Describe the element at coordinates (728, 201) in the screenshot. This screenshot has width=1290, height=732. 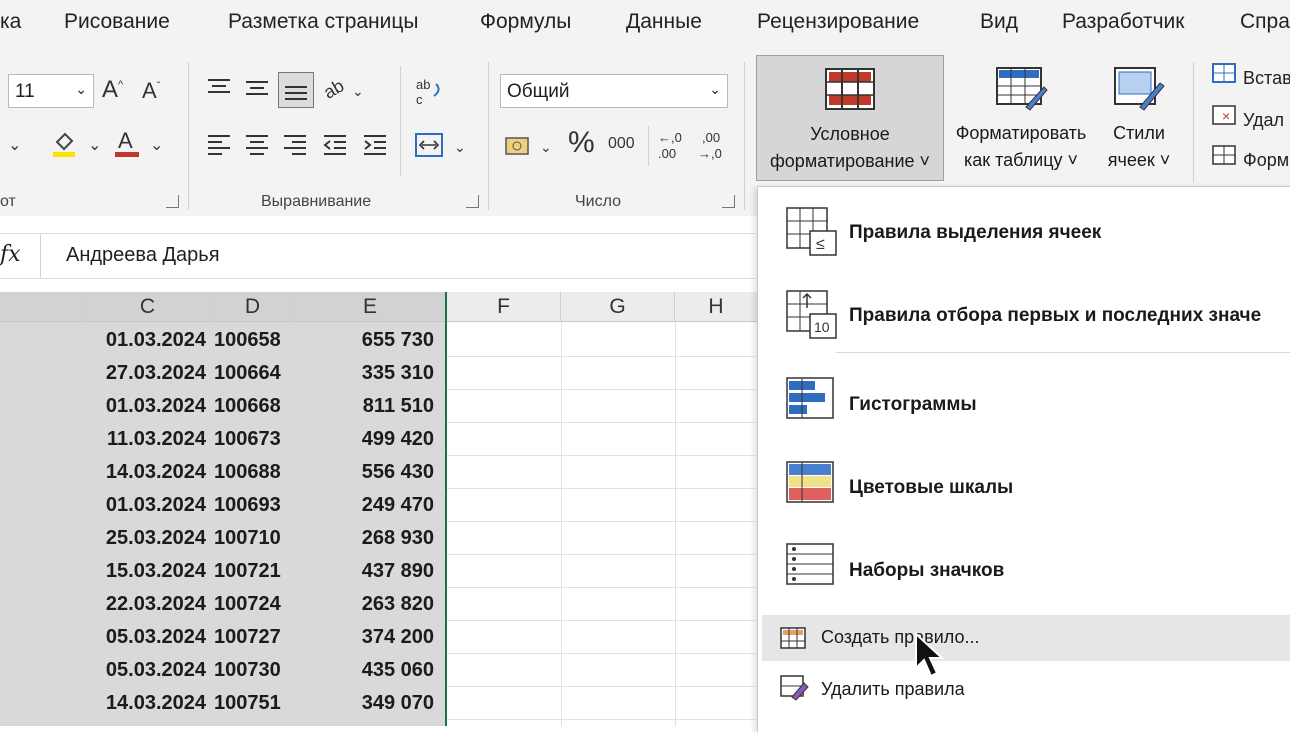
I see `number-group-launcher-icon` at that location.